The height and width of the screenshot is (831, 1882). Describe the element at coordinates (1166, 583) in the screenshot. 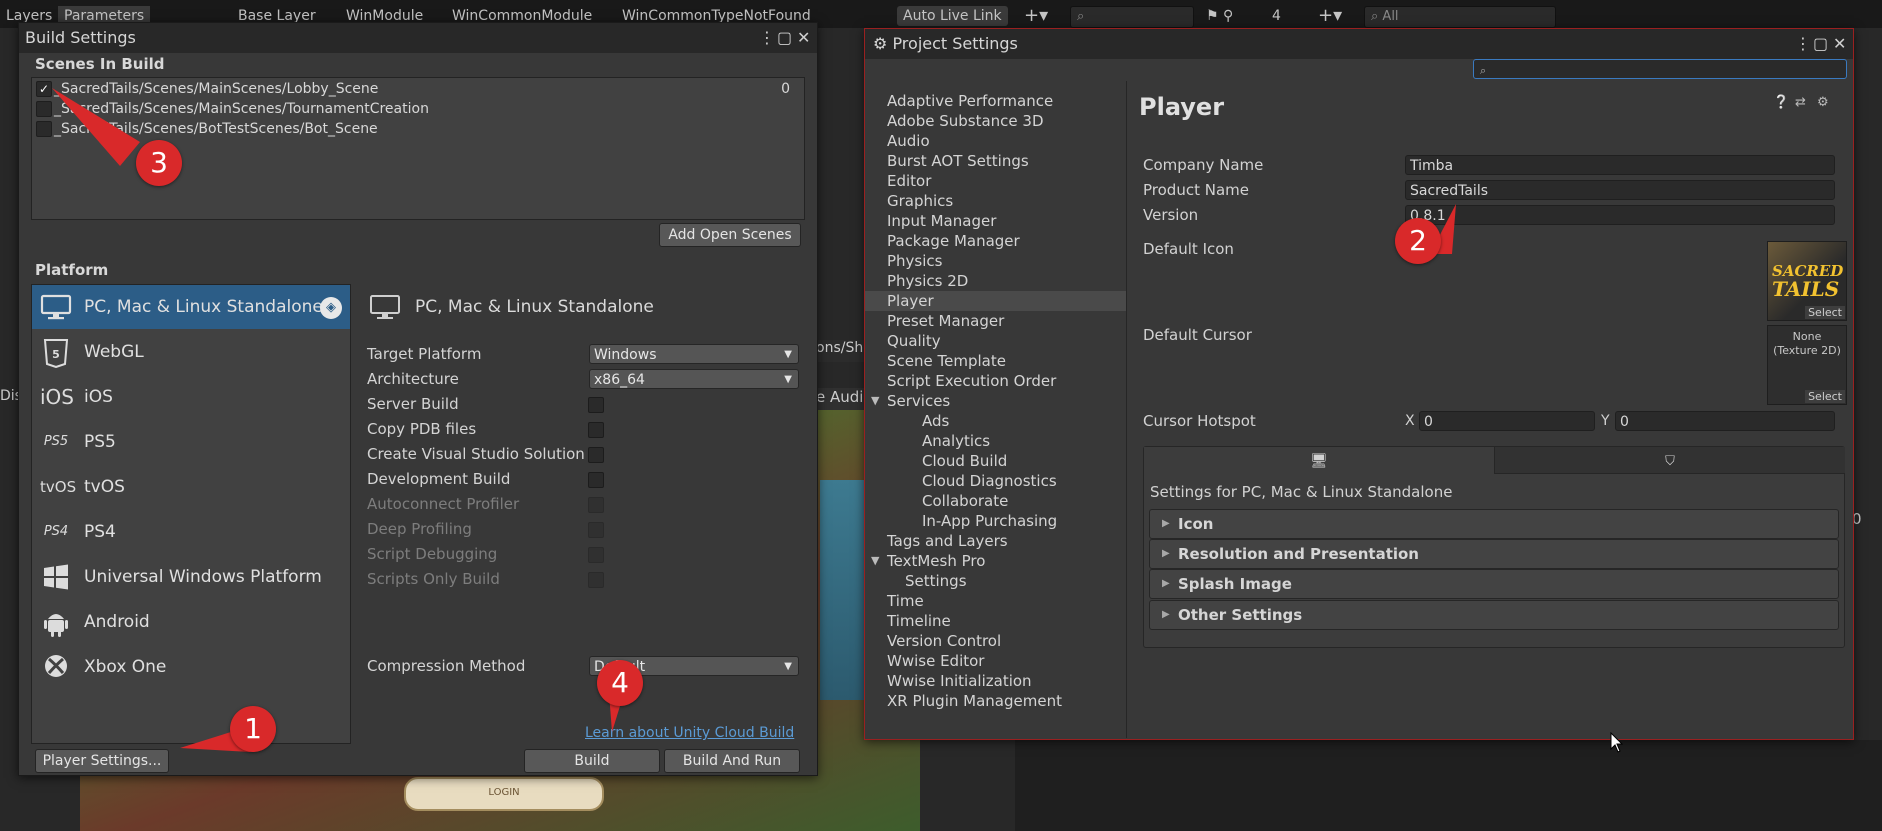

I see `triangle-right-icon: ▶` at that location.